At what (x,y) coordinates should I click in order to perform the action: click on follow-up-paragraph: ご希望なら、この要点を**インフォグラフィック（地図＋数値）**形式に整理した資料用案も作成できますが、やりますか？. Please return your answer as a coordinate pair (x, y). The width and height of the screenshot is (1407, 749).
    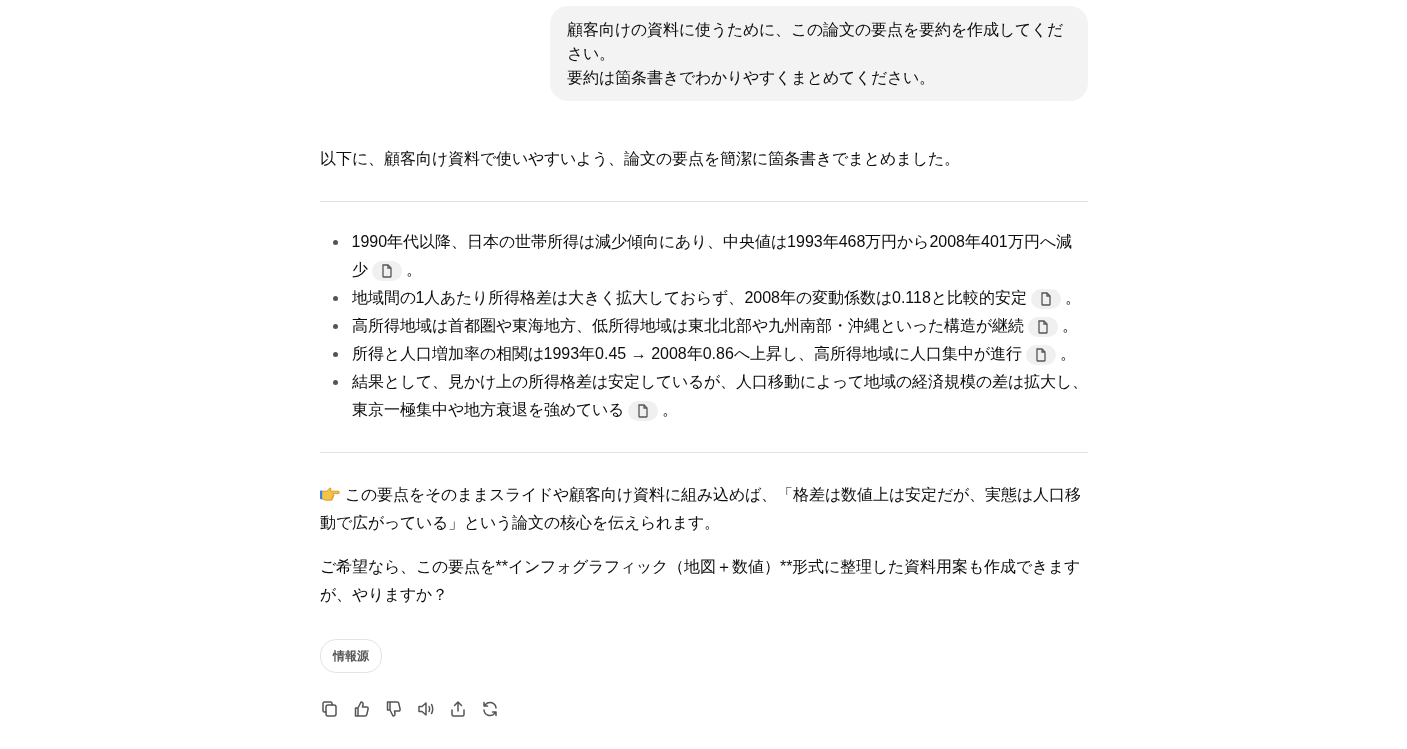
    Looking at the image, I should click on (700, 581).